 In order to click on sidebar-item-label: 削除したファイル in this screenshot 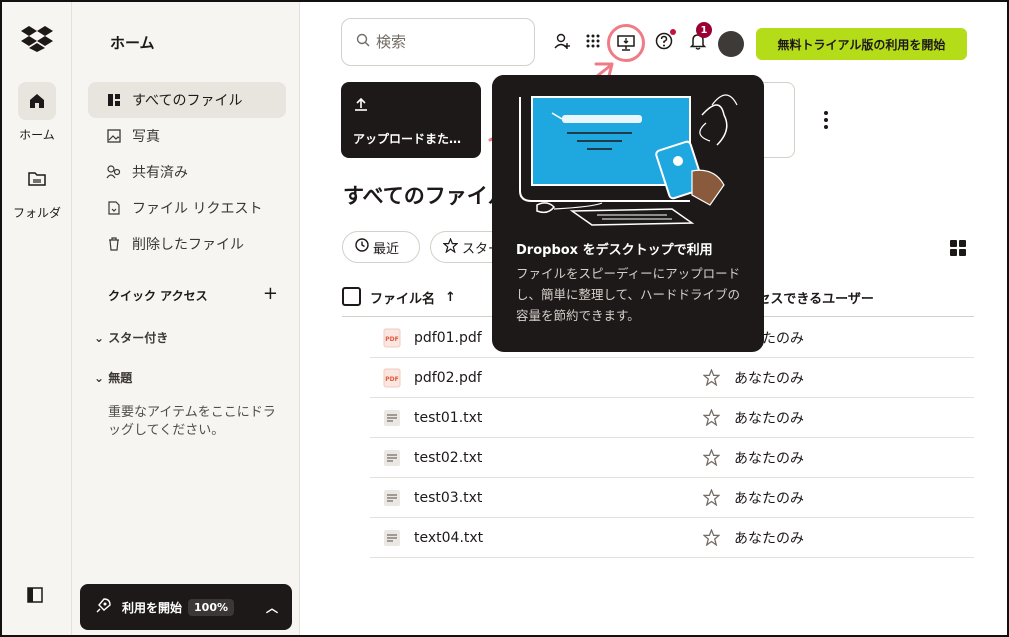, I will do `click(188, 245)`.